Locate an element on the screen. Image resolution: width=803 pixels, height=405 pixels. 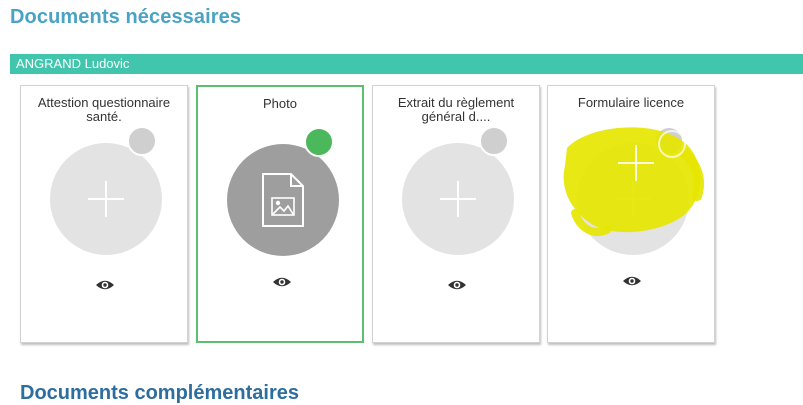
status-ok-icon is located at coordinates (319, 142).